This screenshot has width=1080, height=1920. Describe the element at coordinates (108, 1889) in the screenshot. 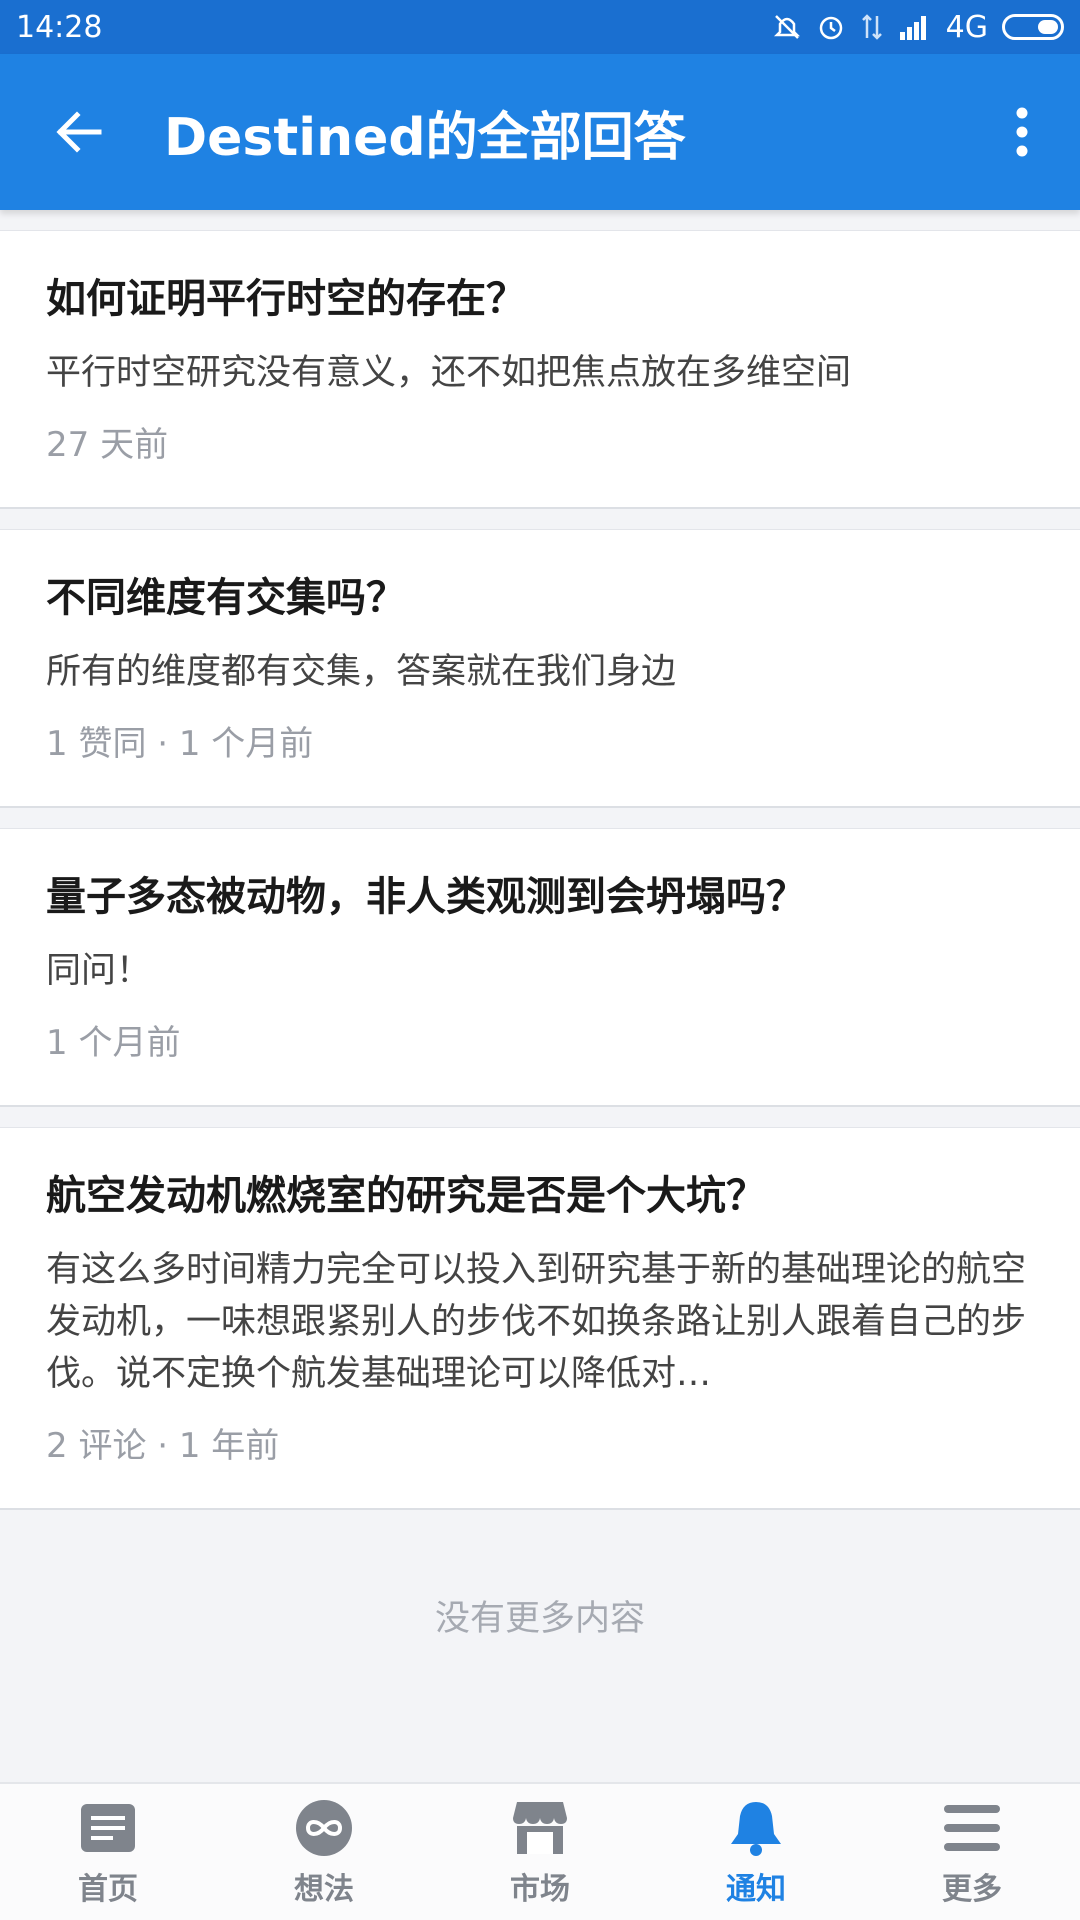

I see `nav-label: 首页` at that location.